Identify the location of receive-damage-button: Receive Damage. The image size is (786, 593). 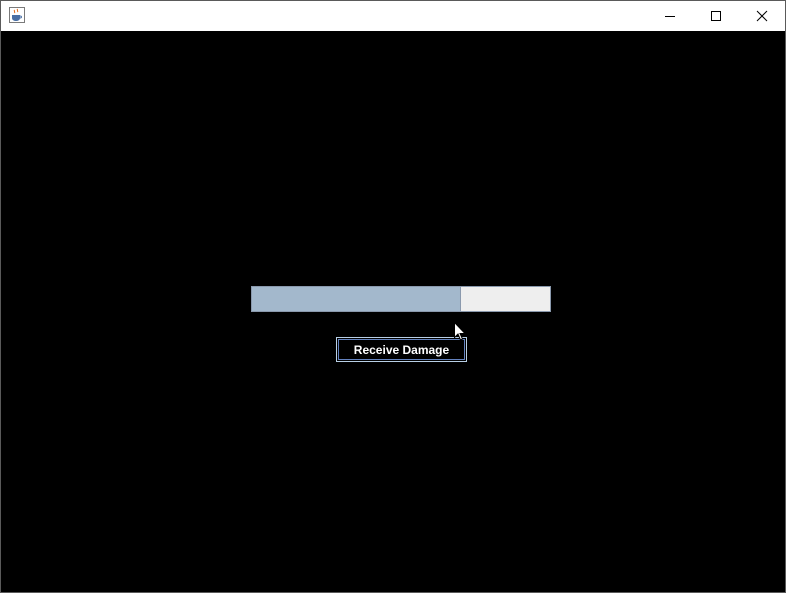
(401, 349).